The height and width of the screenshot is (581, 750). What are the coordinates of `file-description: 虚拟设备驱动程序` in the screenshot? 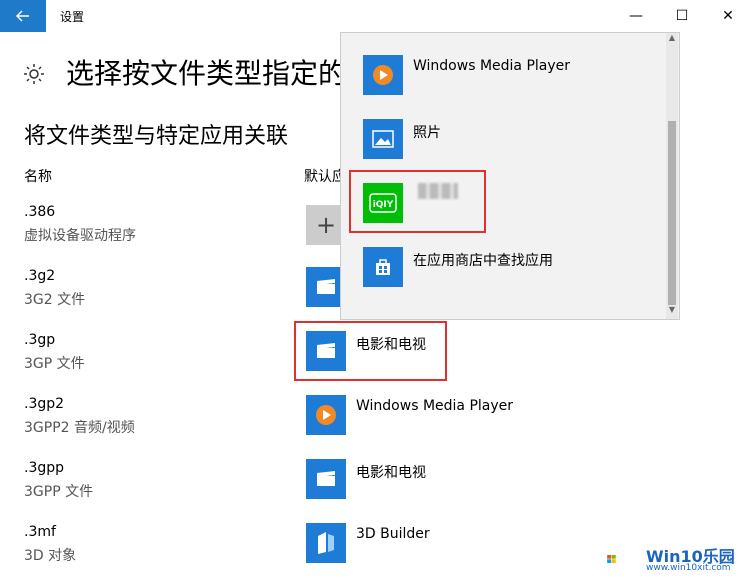 It's located at (80, 236).